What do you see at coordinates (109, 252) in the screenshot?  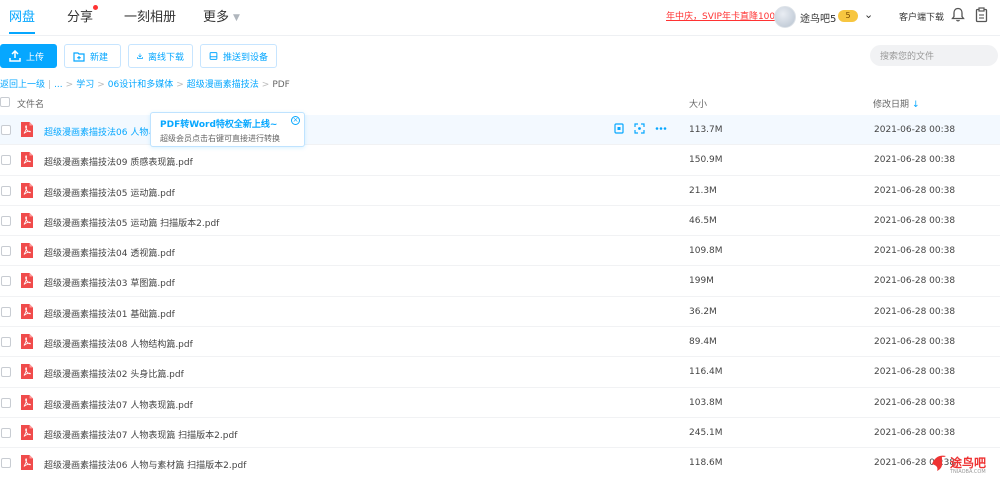 I see `file-name: 超级漫画素描技法04 透视篇.pdf` at bounding box center [109, 252].